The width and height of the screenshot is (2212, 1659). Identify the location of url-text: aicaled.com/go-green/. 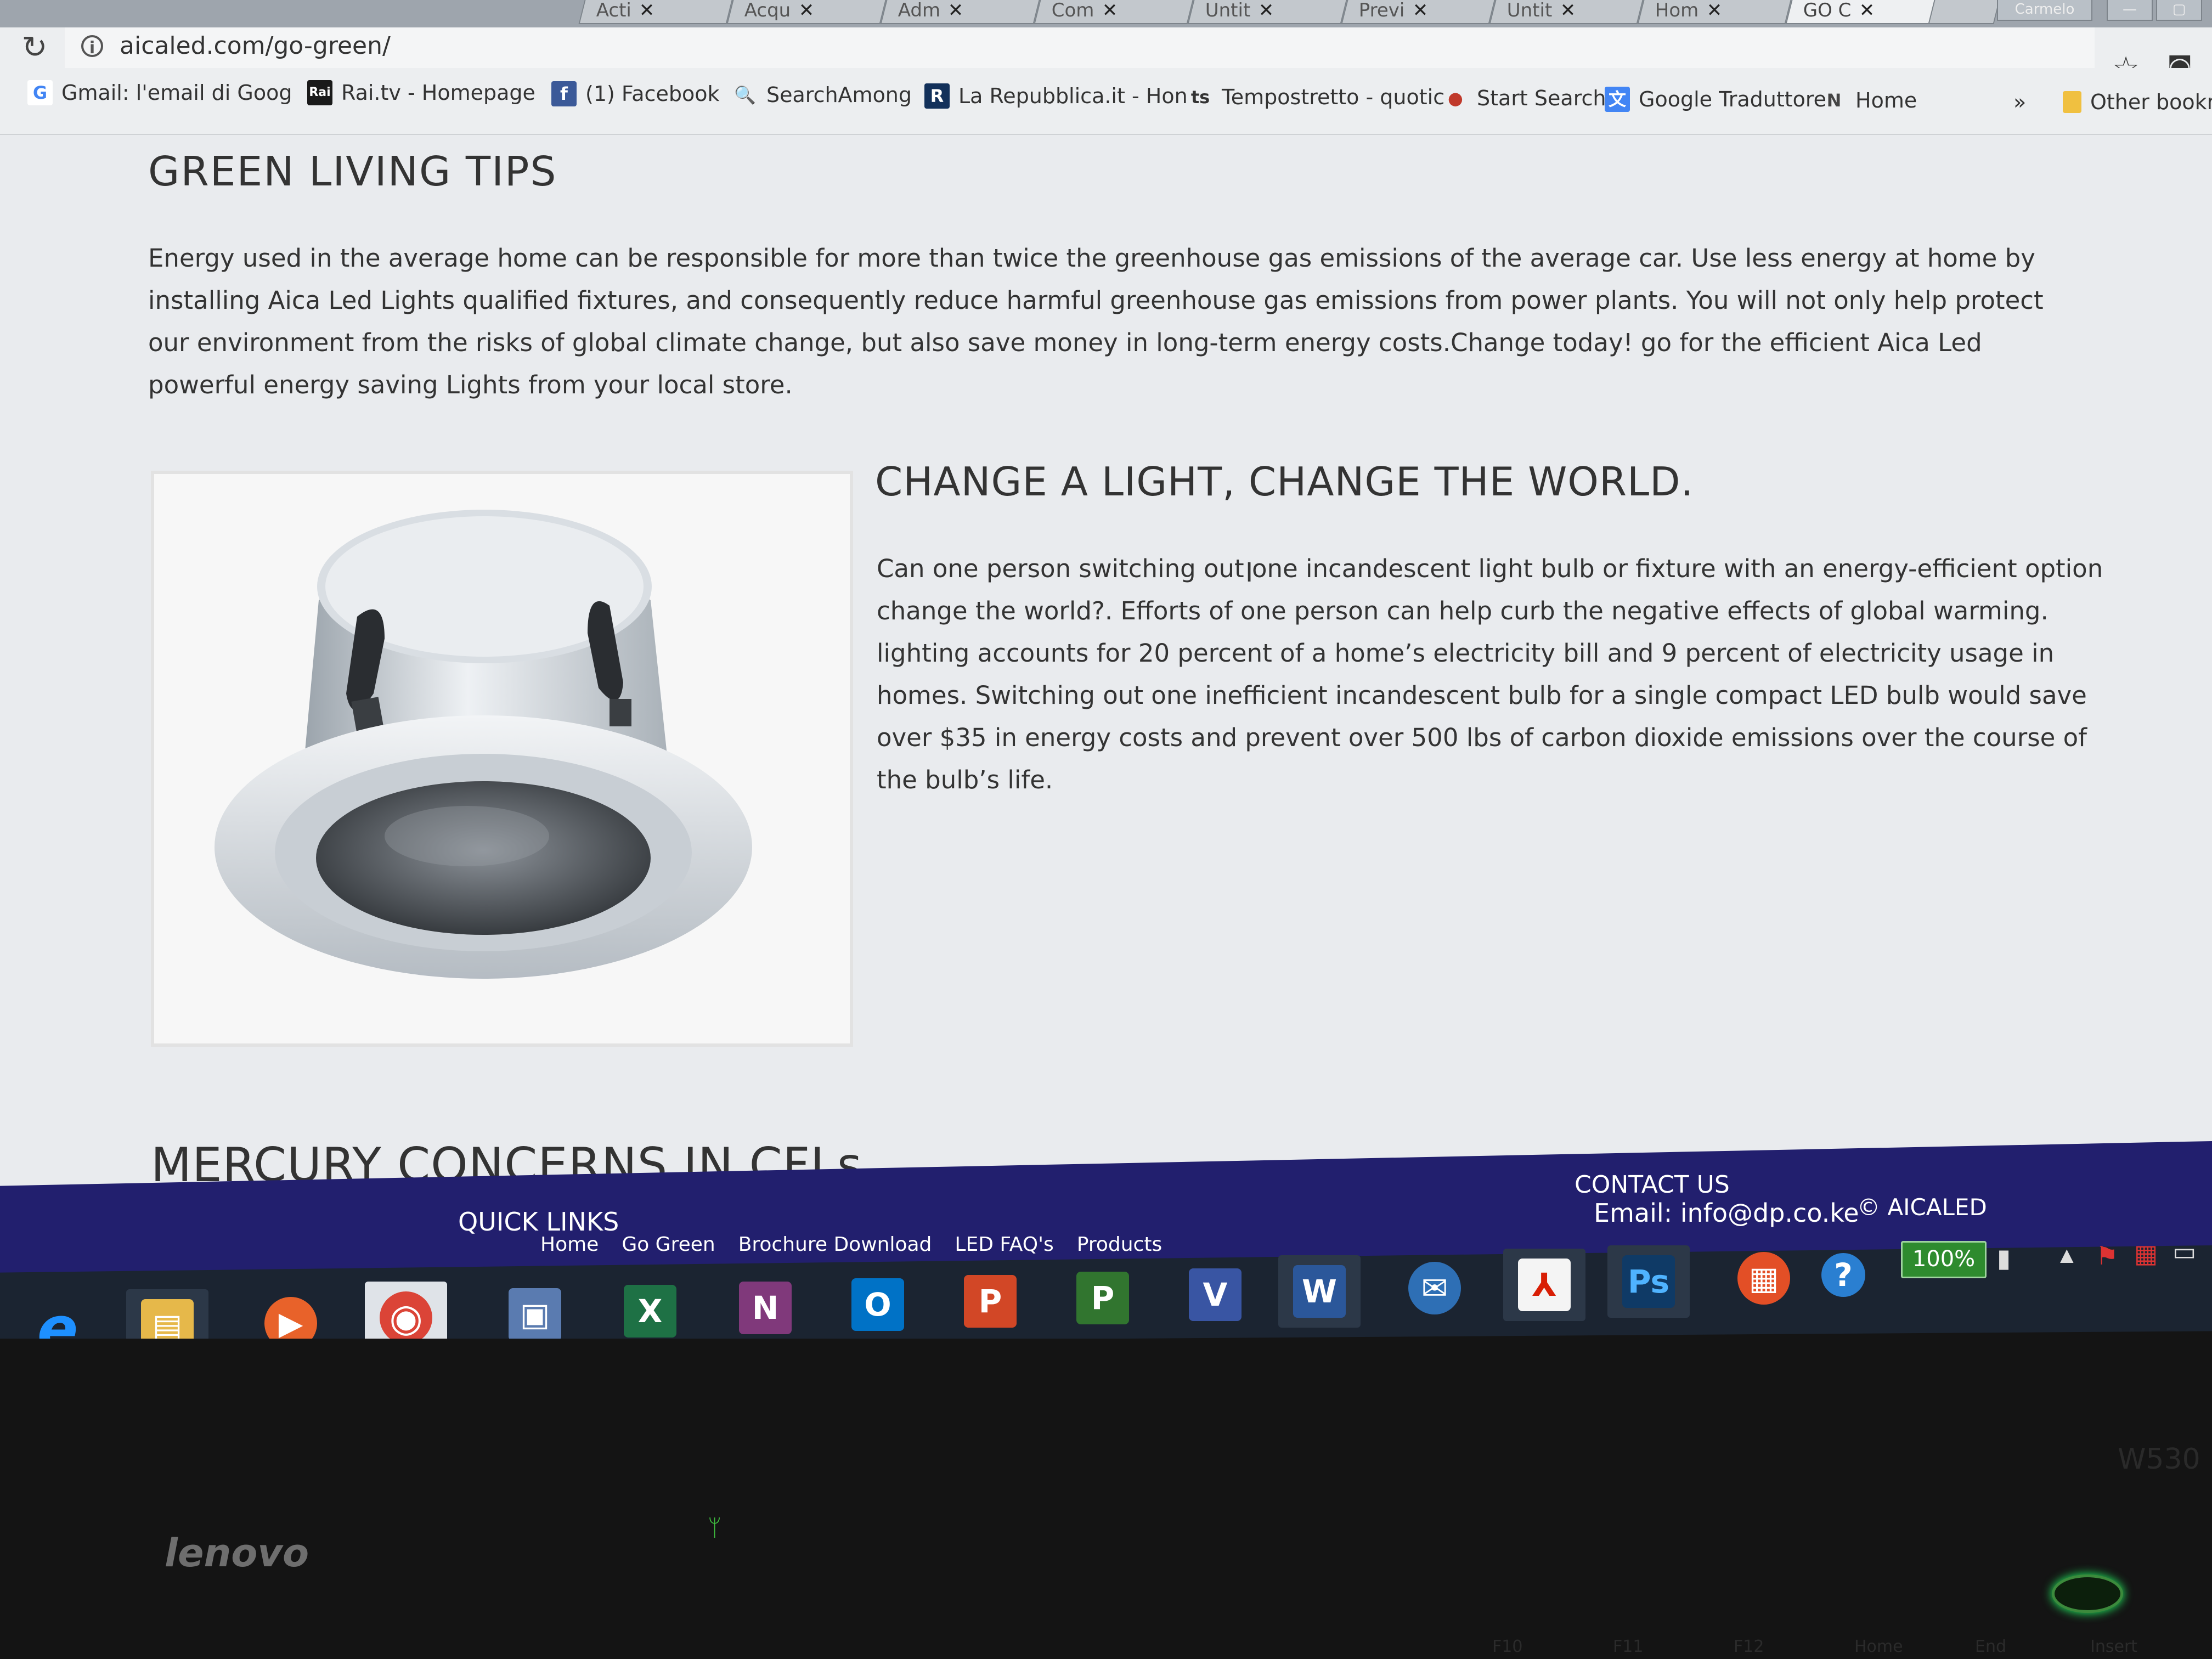
(256, 46).